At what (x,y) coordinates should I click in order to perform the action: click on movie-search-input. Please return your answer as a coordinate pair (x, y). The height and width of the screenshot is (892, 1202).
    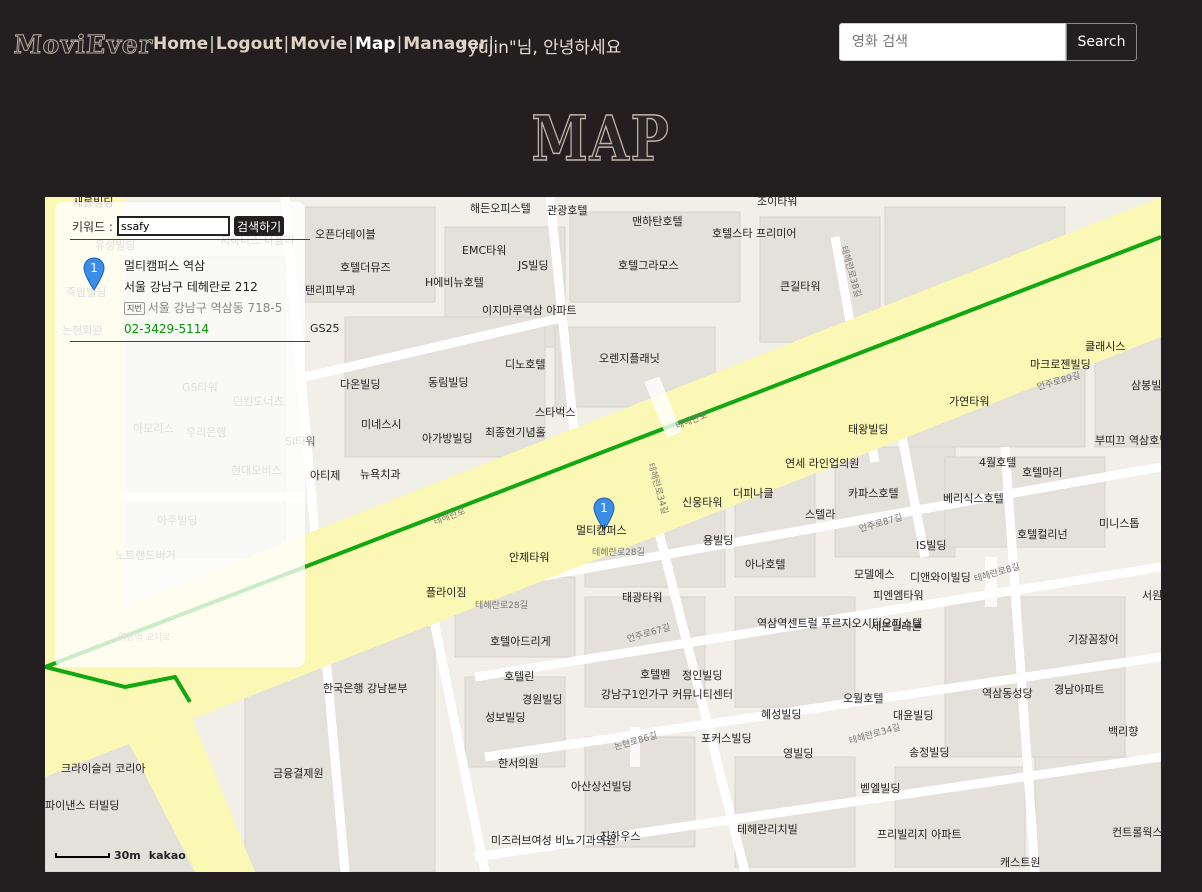
    Looking at the image, I should click on (952, 42).